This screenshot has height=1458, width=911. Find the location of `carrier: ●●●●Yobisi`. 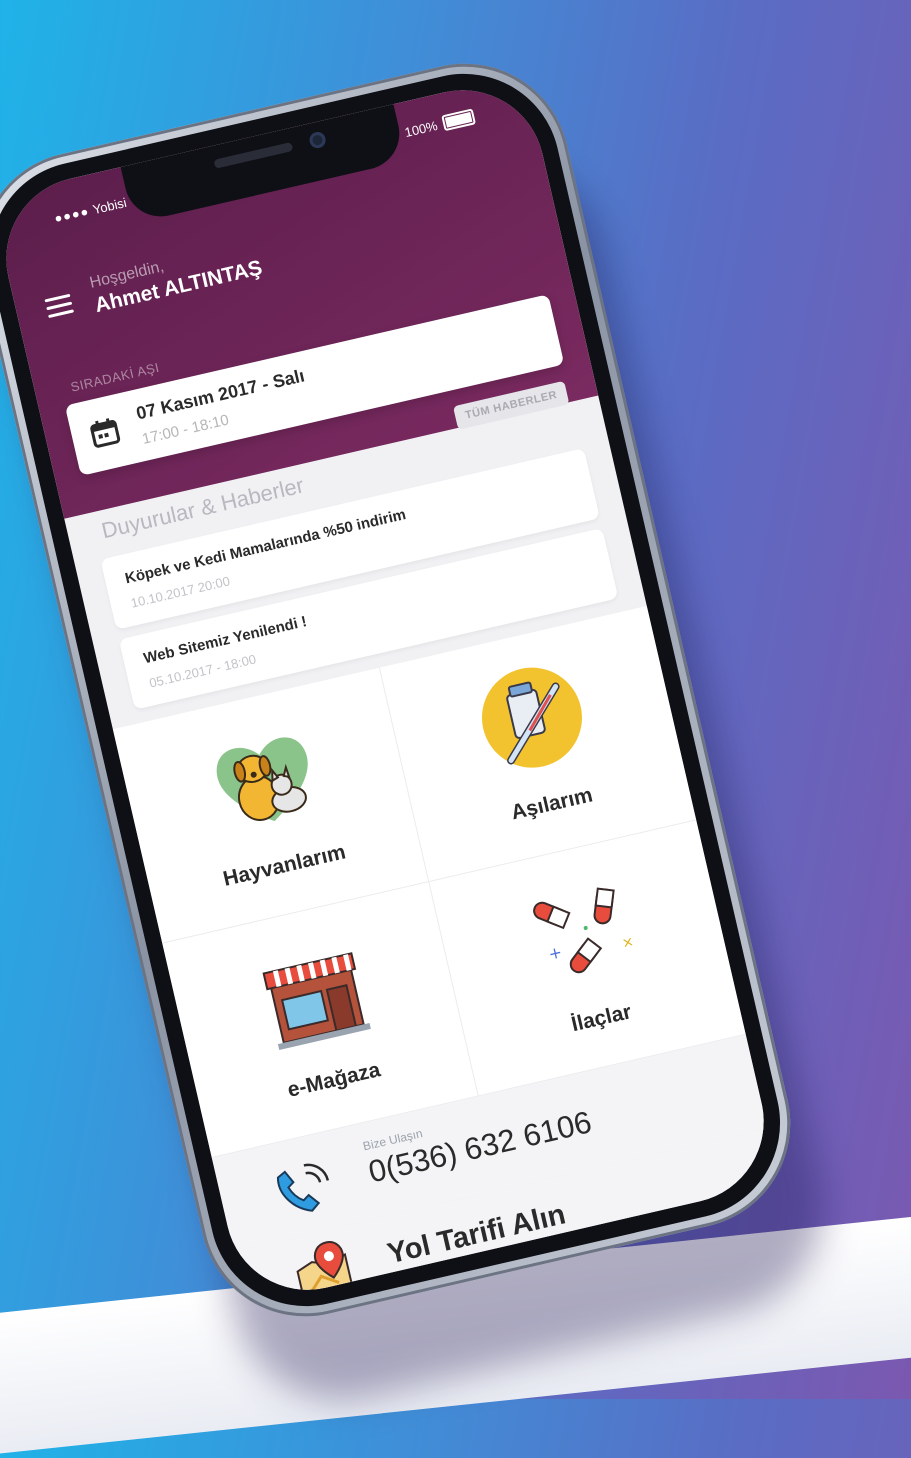

carrier: ●●●●Yobisi is located at coordinates (90, 210).